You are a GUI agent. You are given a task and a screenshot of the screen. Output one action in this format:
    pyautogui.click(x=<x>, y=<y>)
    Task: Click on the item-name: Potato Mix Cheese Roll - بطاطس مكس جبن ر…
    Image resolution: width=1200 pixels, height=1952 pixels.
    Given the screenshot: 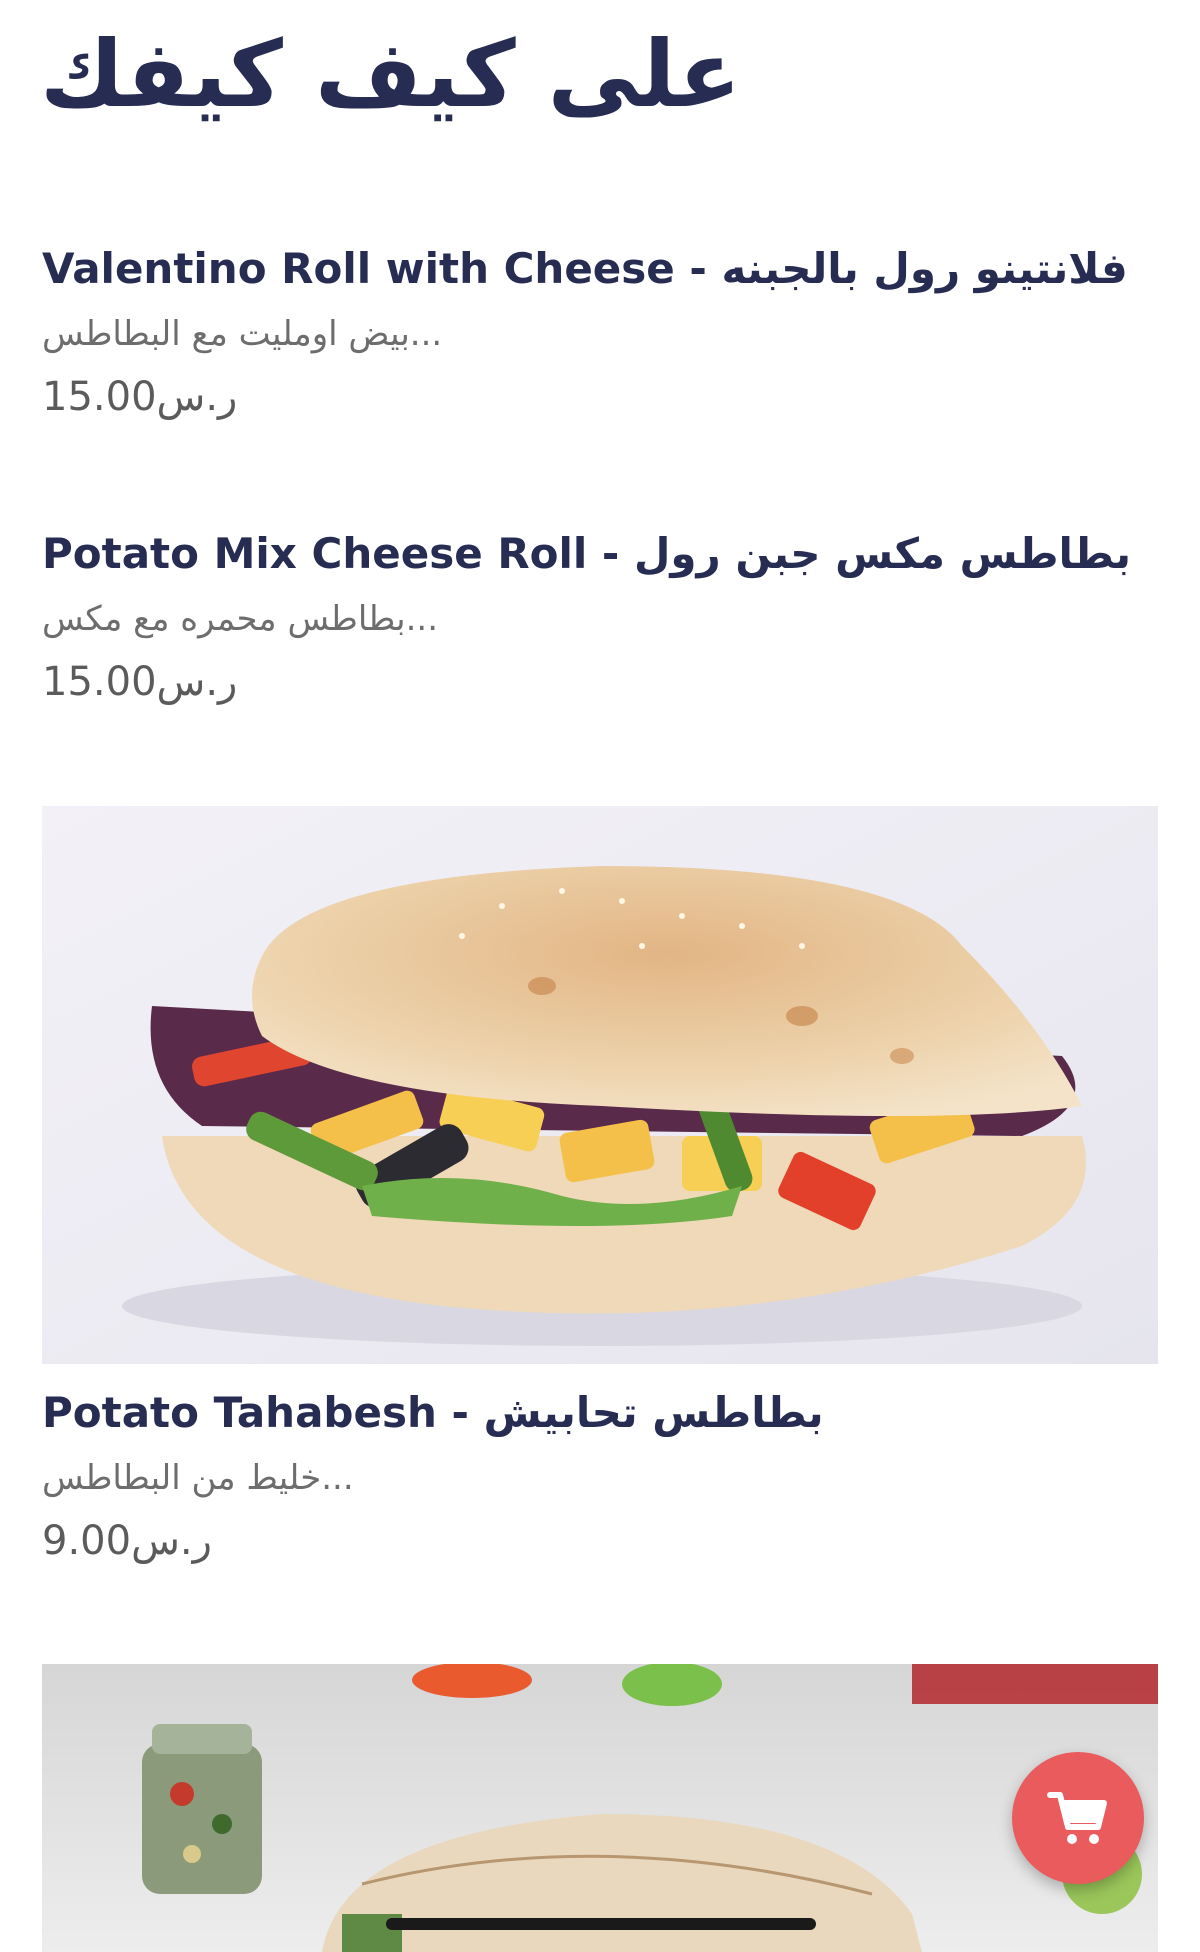 What is the action you would take?
    pyautogui.click(x=586, y=553)
    